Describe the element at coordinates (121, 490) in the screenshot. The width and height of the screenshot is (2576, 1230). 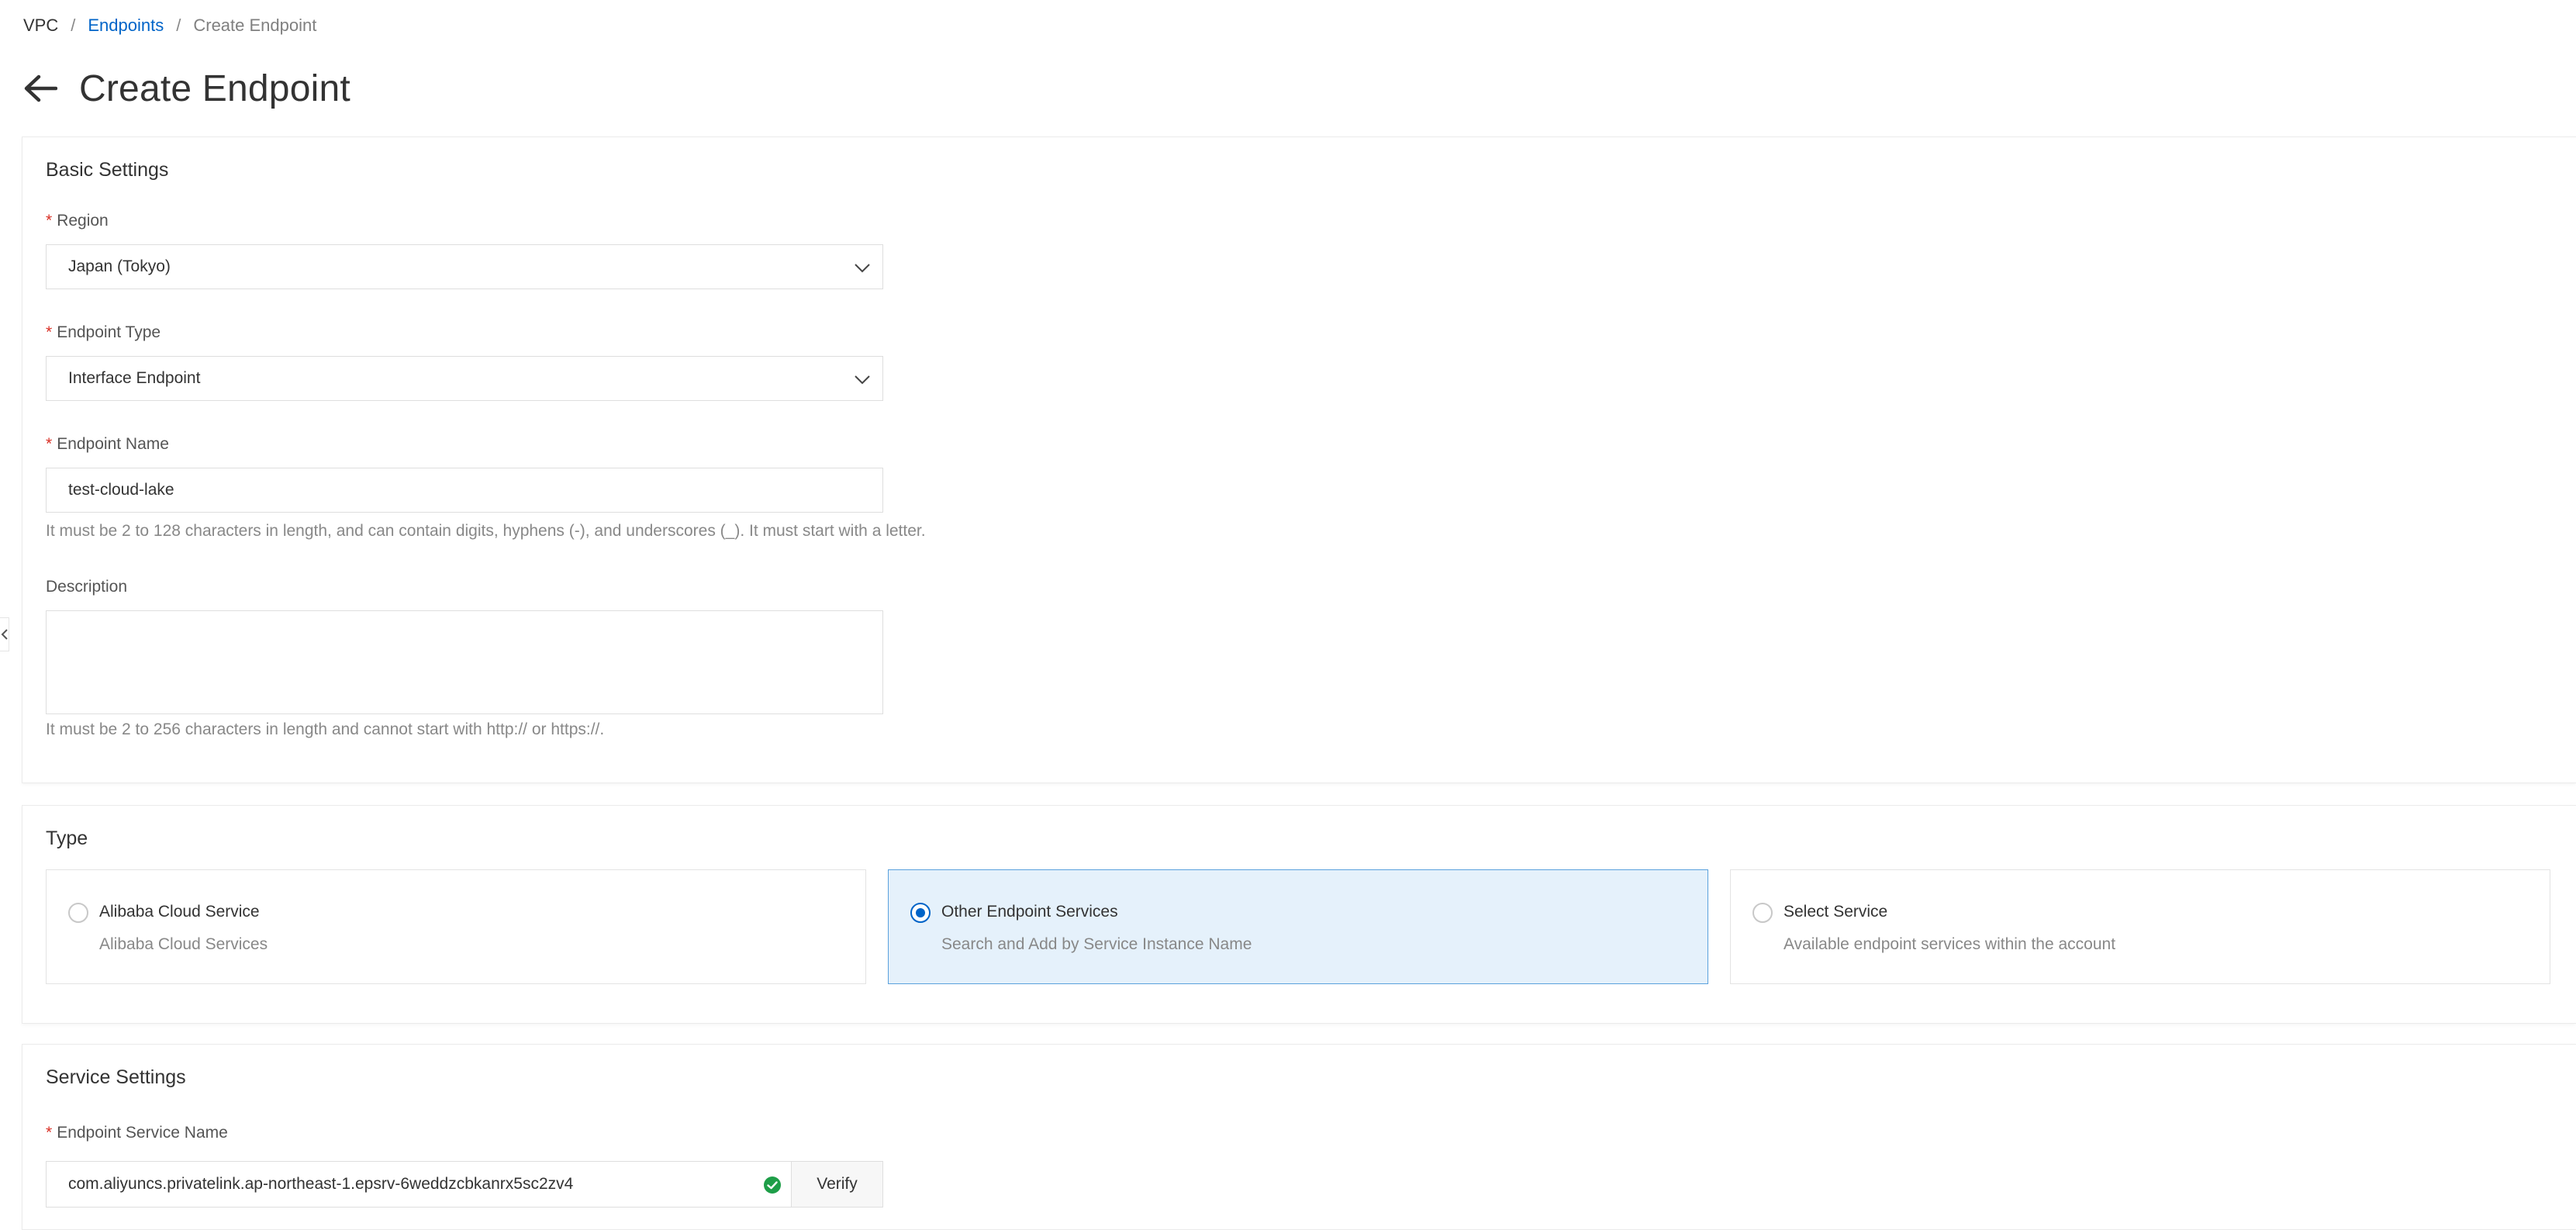
I see `endpoint-name-value: test-cloud-lake` at that location.